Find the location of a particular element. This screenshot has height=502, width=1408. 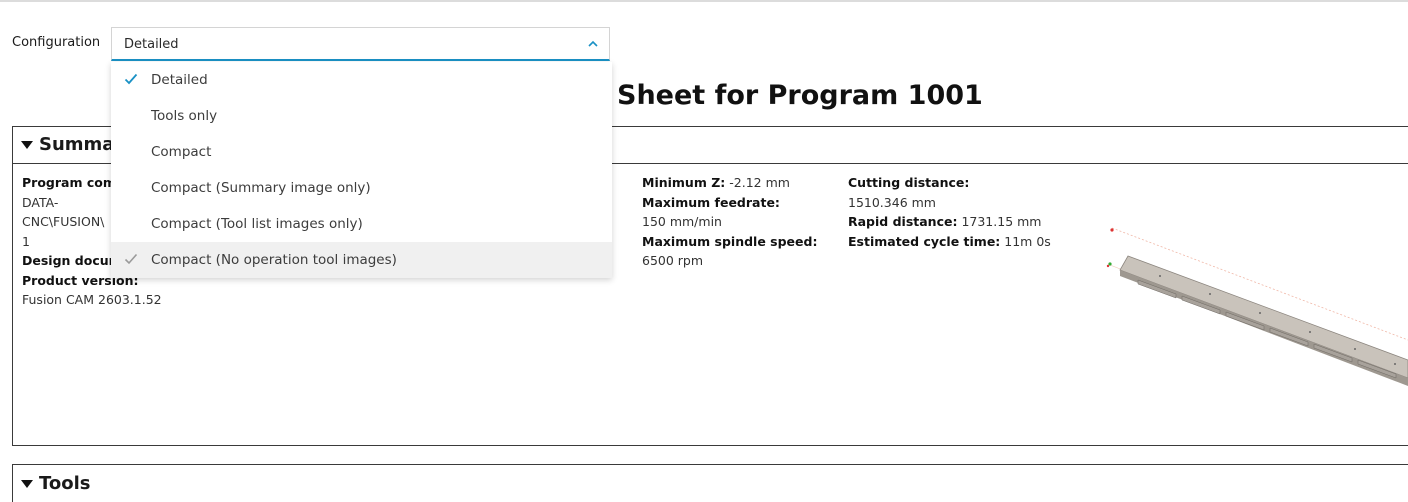

max-spindle-value: 6500 rpm is located at coordinates (673, 260).